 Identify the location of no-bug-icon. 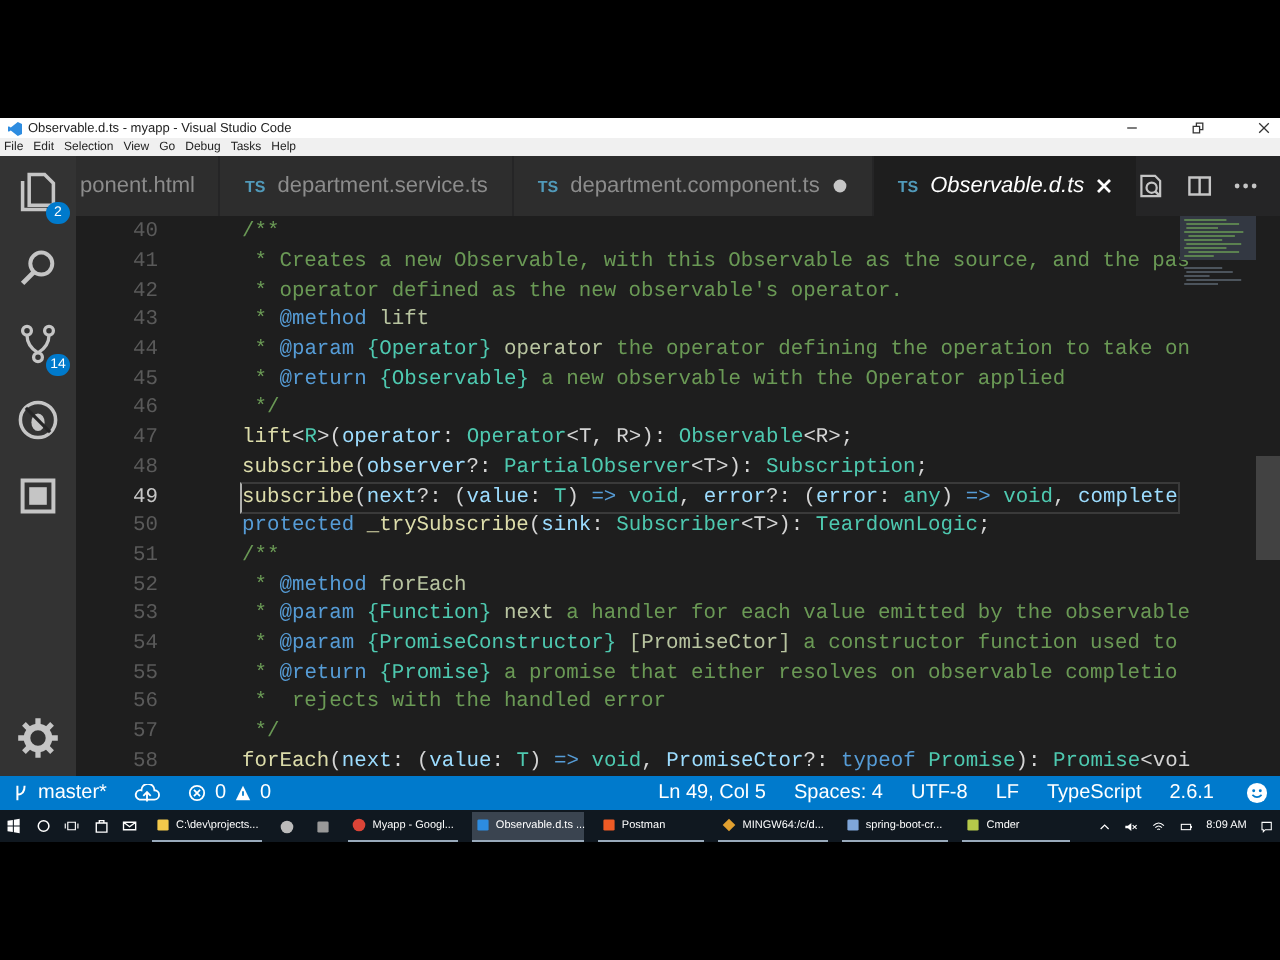
(38, 420).